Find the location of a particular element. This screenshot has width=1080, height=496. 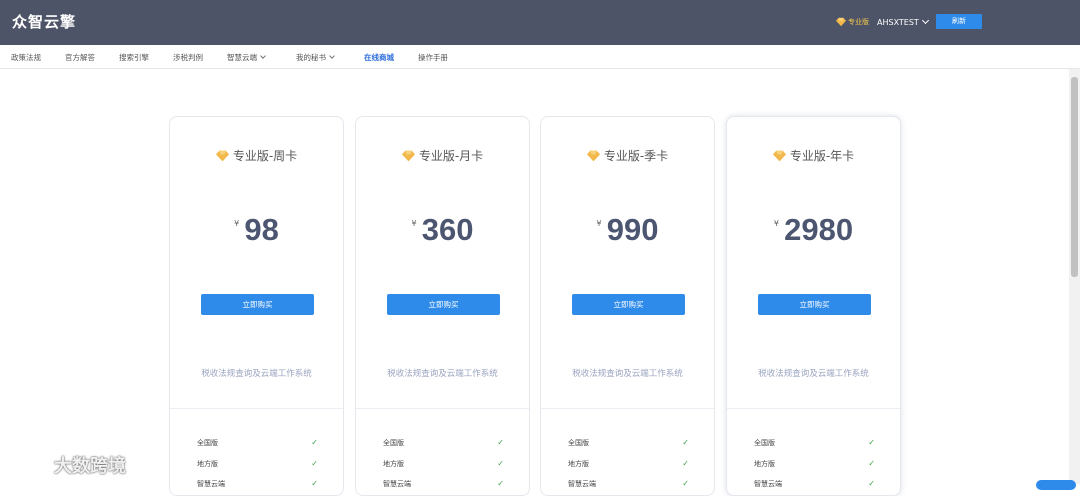

plan-price: 360 is located at coordinates (447, 229).